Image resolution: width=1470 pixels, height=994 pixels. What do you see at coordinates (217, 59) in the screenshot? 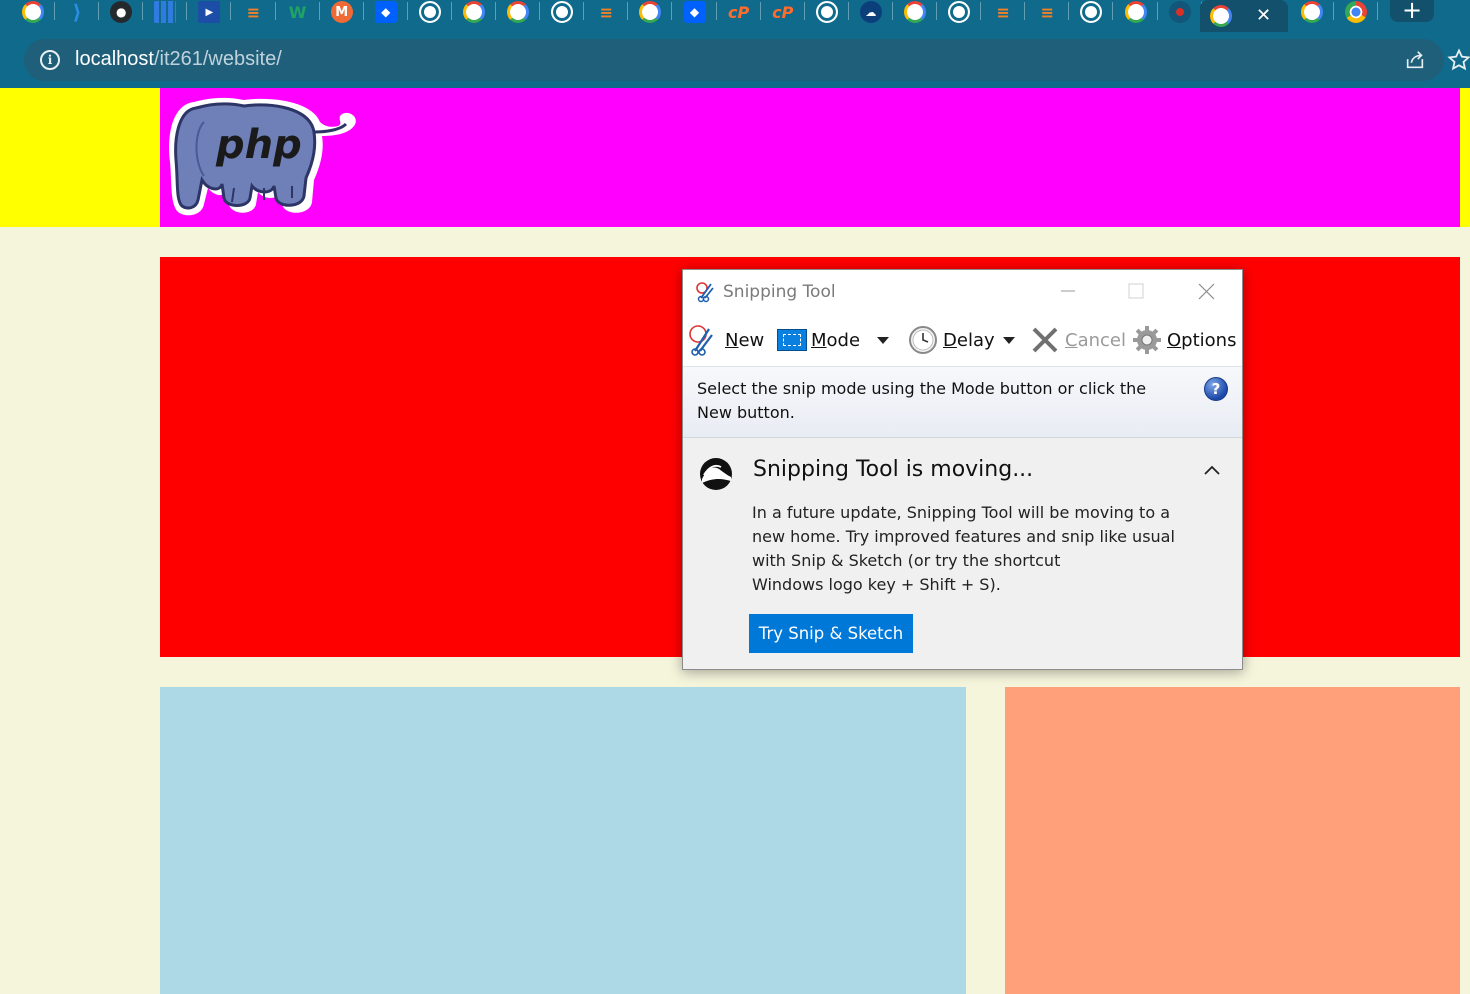
I see `url-path: /it261/website/` at bounding box center [217, 59].